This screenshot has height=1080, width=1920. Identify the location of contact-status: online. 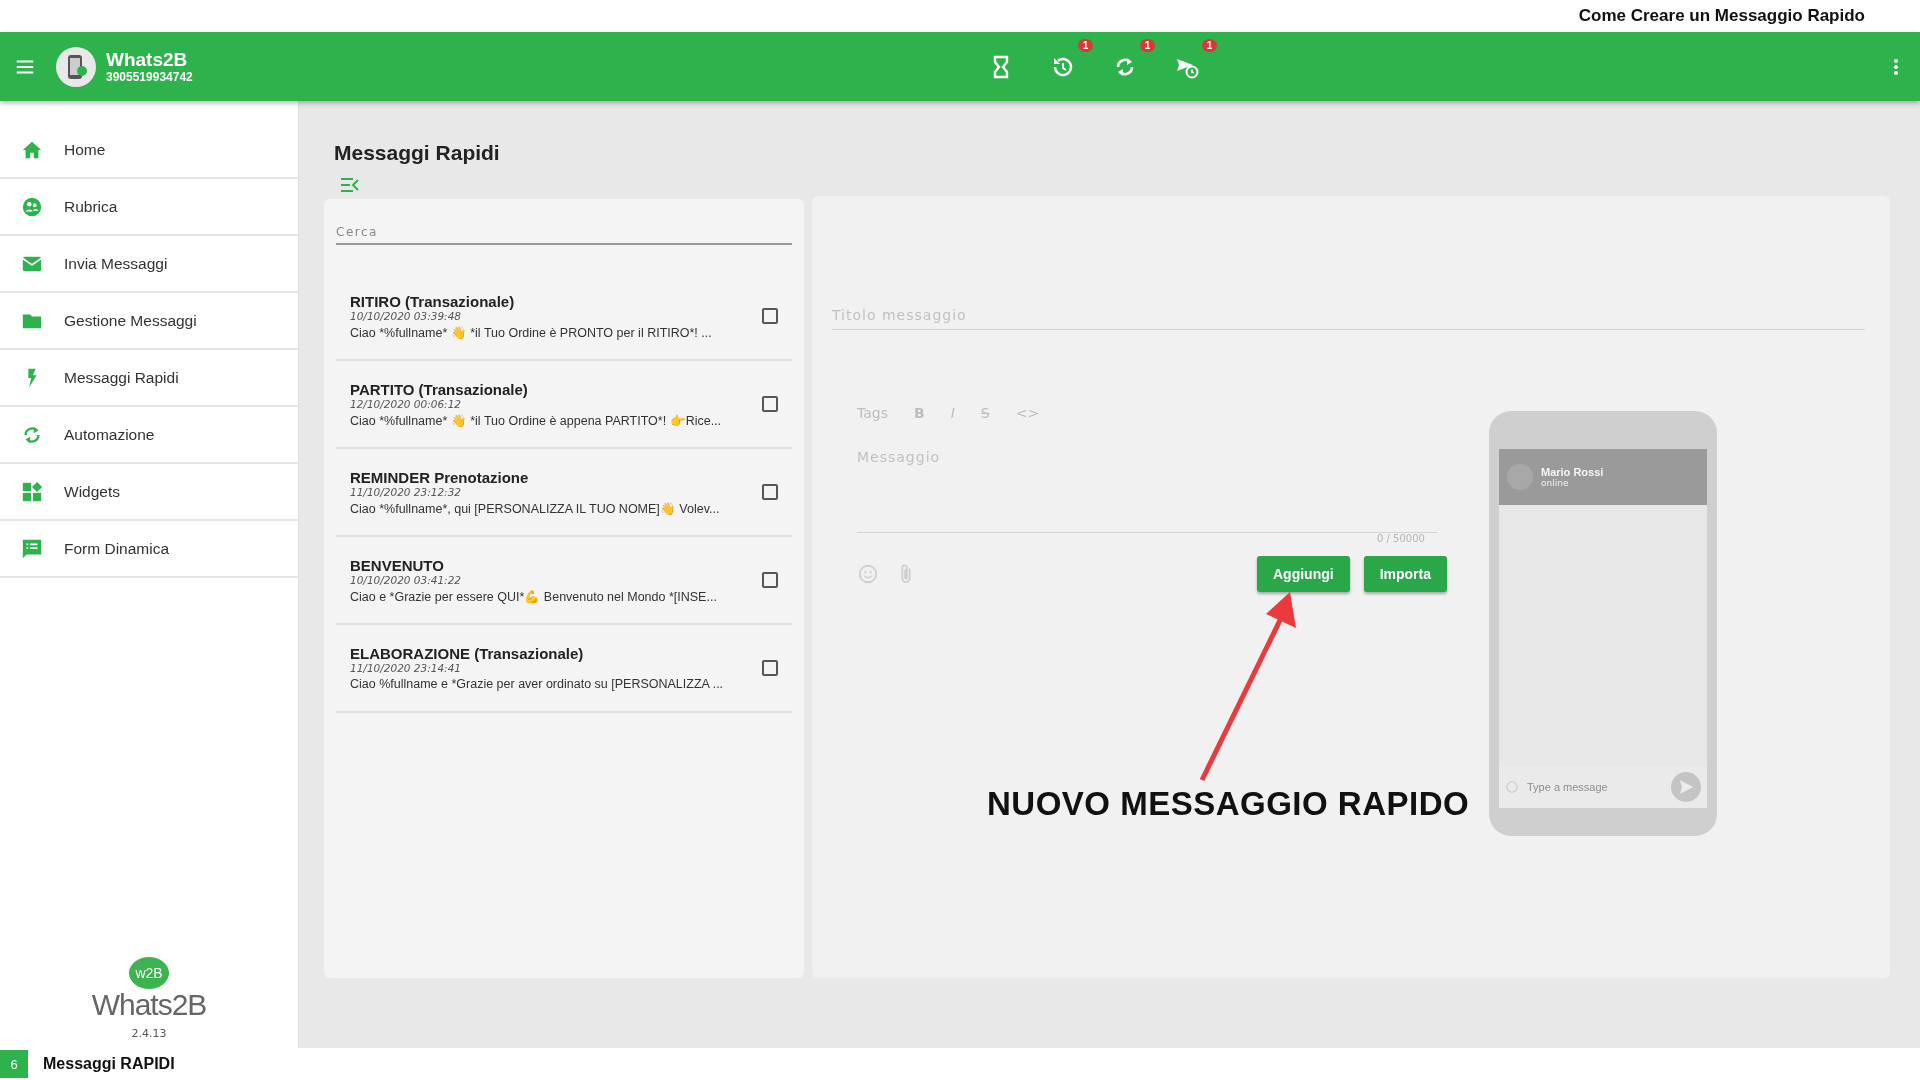
(1555, 483).